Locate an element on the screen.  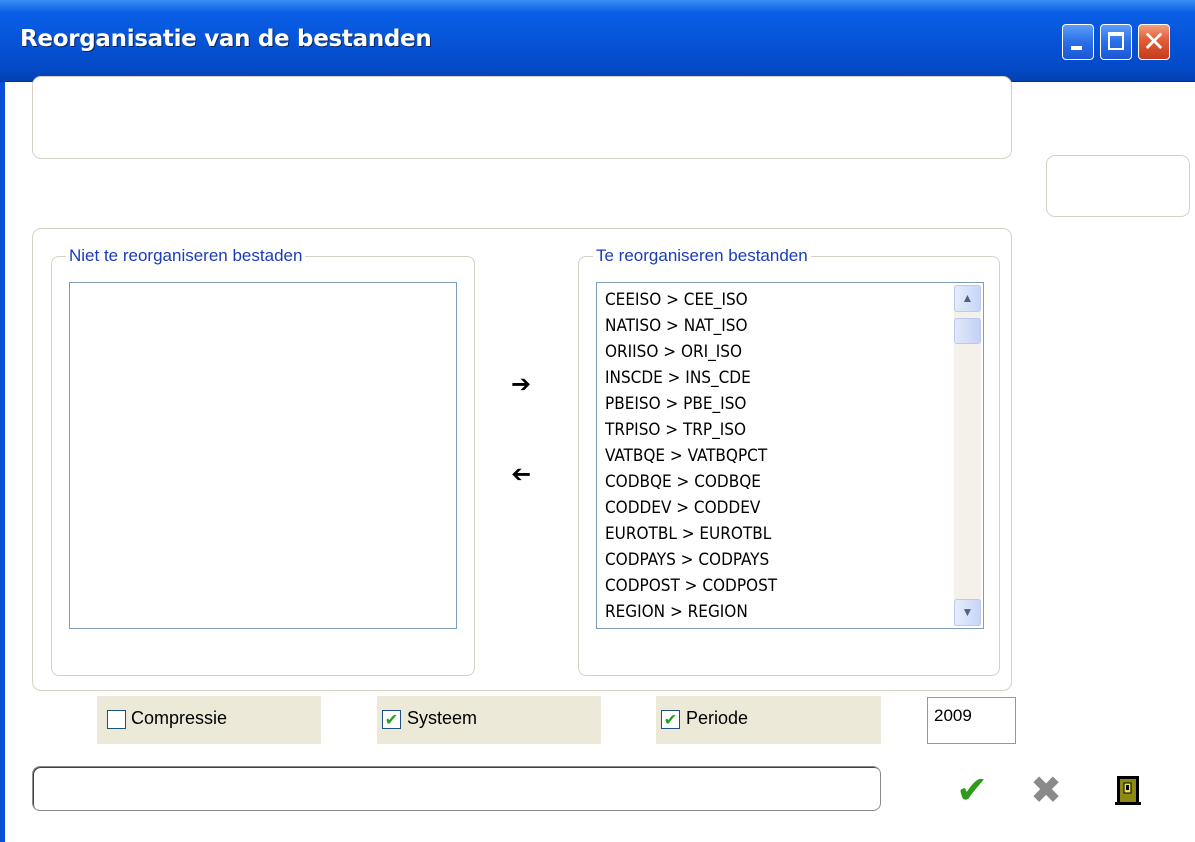
side-info-panel is located at coordinates (1118, 186).